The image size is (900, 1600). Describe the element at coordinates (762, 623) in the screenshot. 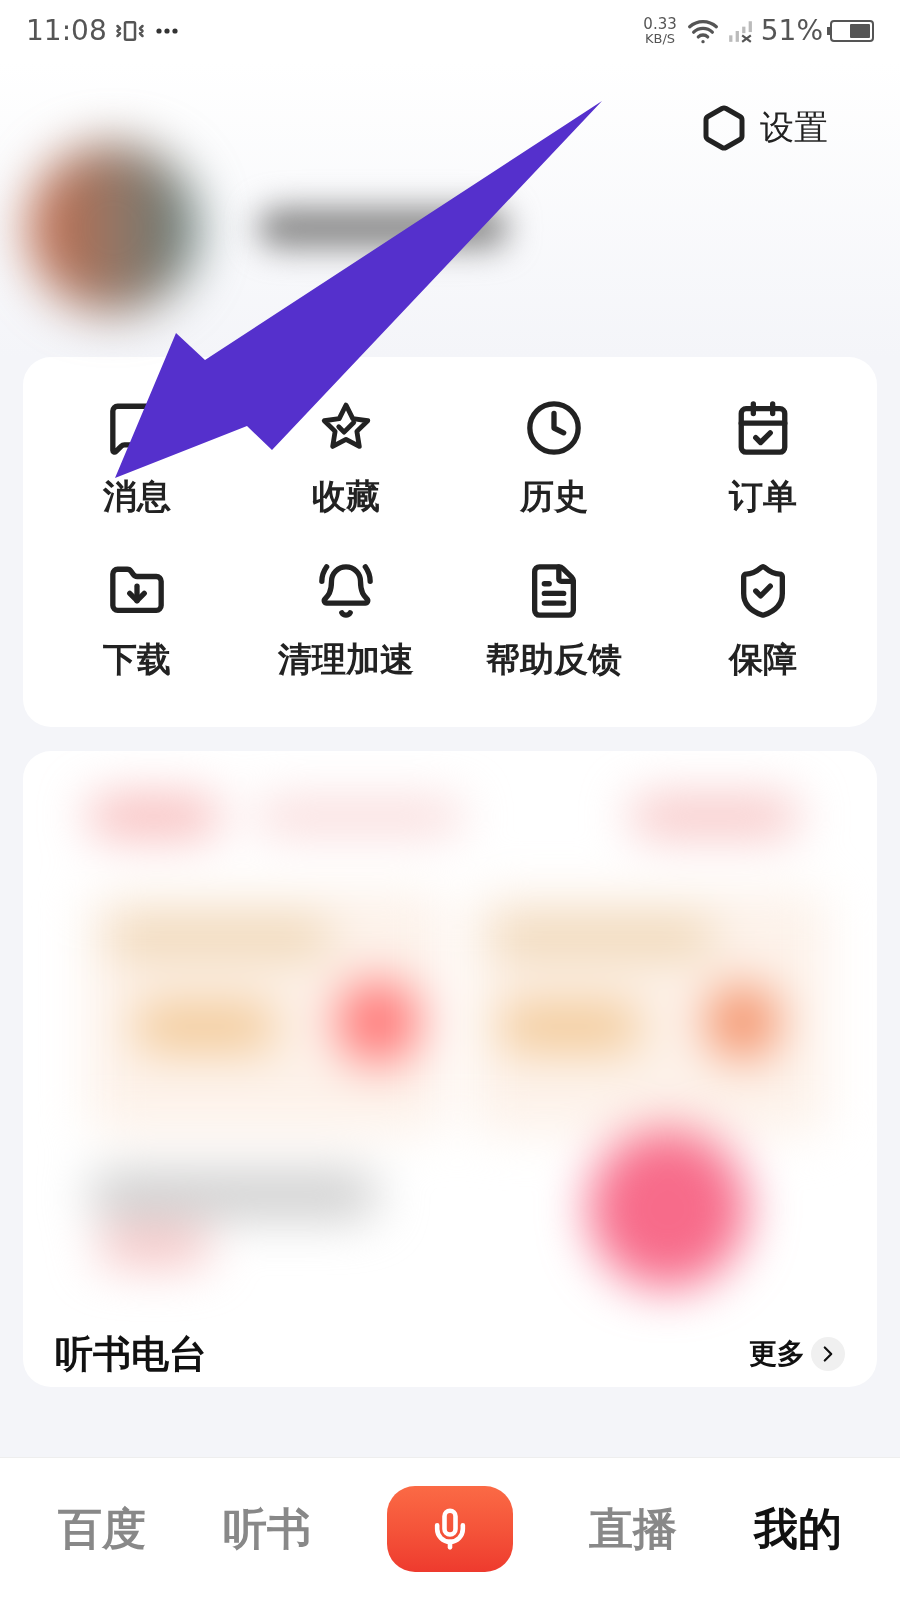

I see `shortcut-item: 保障` at that location.